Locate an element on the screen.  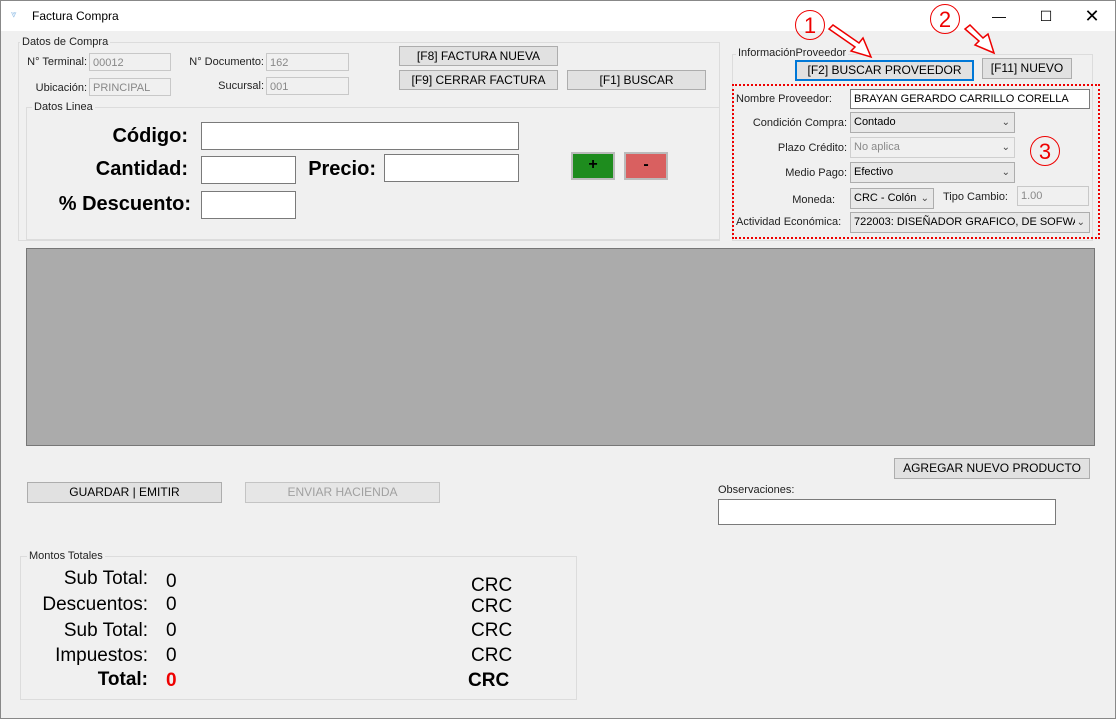
codigo-label: Código: is located at coordinates (150, 136).